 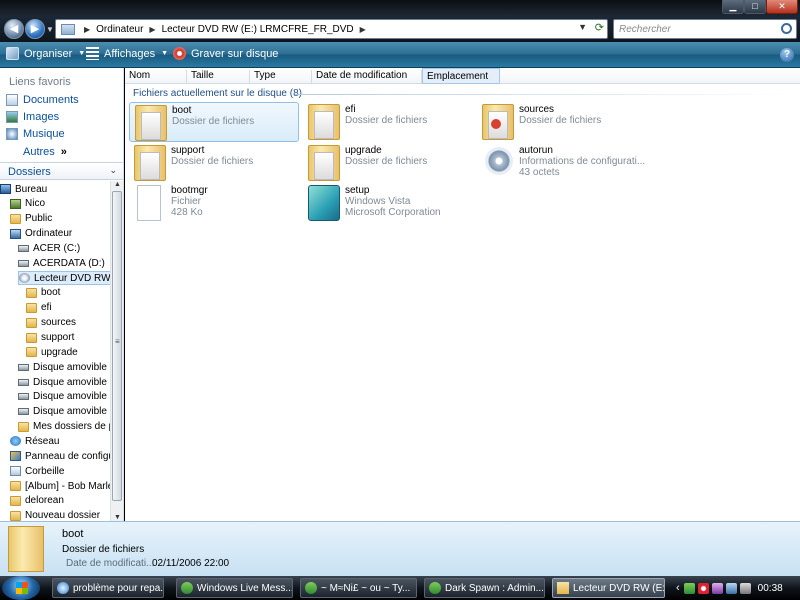 What do you see at coordinates (388, 203) in the screenshot?
I see `file-item: setup Windows Vista Microsoft Corporation` at bounding box center [388, 203].